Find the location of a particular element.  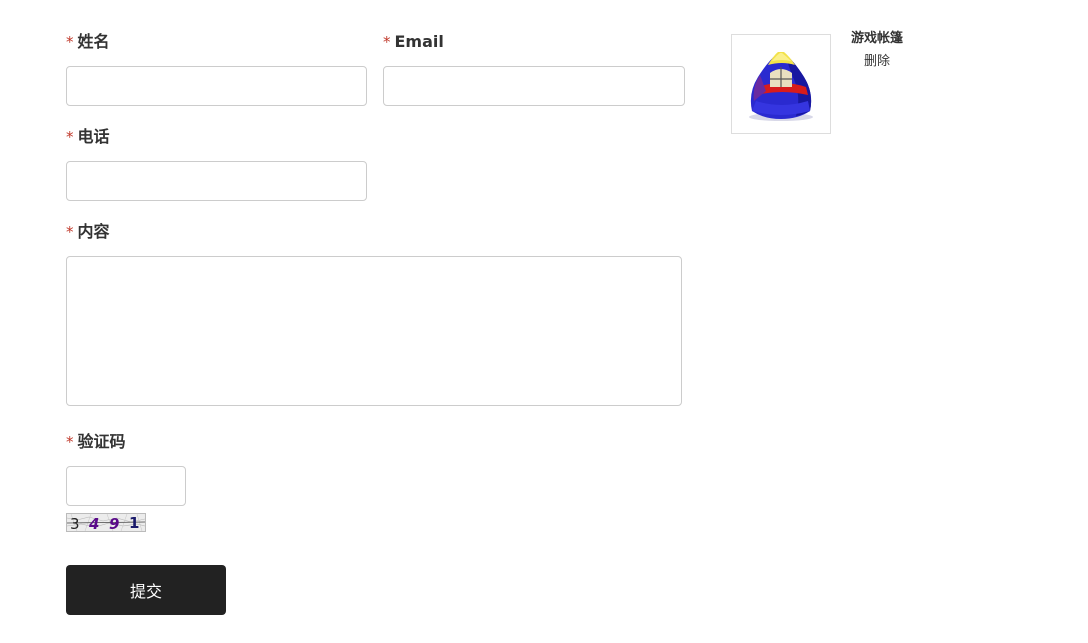

name-label: * 姓名 is located at coordinates (88, 42).